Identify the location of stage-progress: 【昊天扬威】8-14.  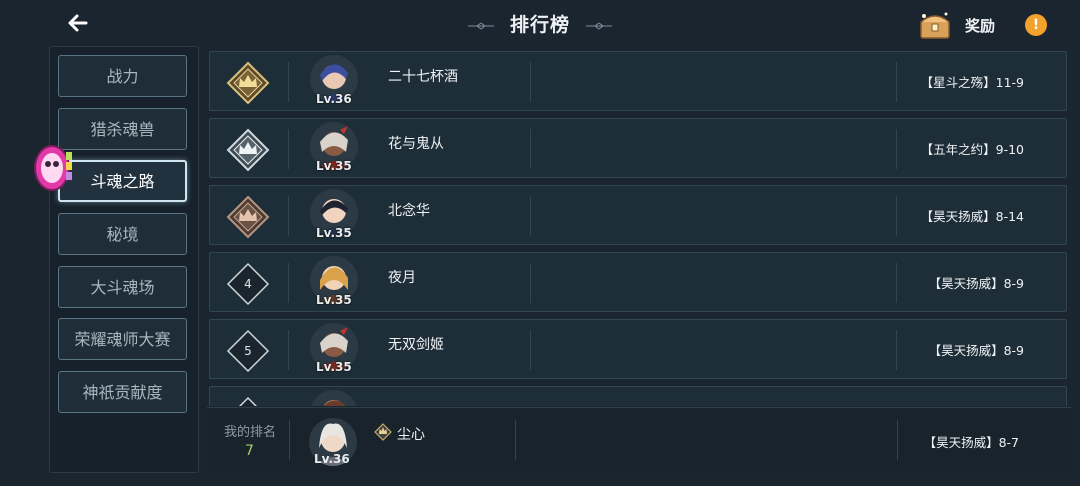
(972, 216).